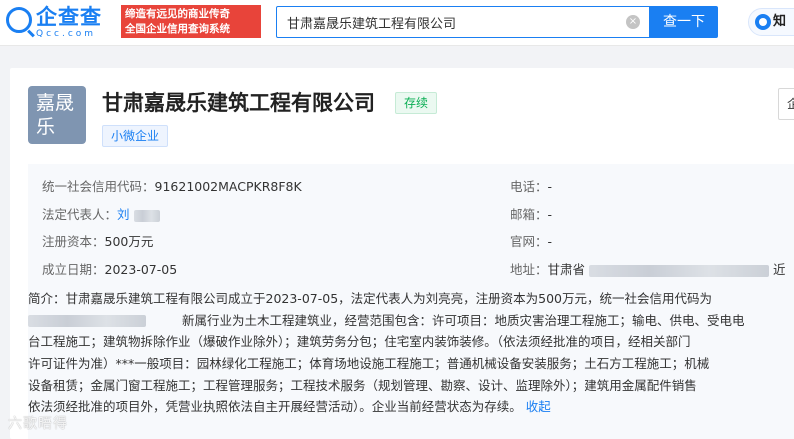 This screenshot has width=794, height=439. What do you see at coordinates (275, 407) in the screenshot?
I see `intro-line-6-text: 依法须经批准的项目外，凭营业执照依法自主开展经营活动）。企业当前经营状态为存续。` at bounding box center [275, 407].